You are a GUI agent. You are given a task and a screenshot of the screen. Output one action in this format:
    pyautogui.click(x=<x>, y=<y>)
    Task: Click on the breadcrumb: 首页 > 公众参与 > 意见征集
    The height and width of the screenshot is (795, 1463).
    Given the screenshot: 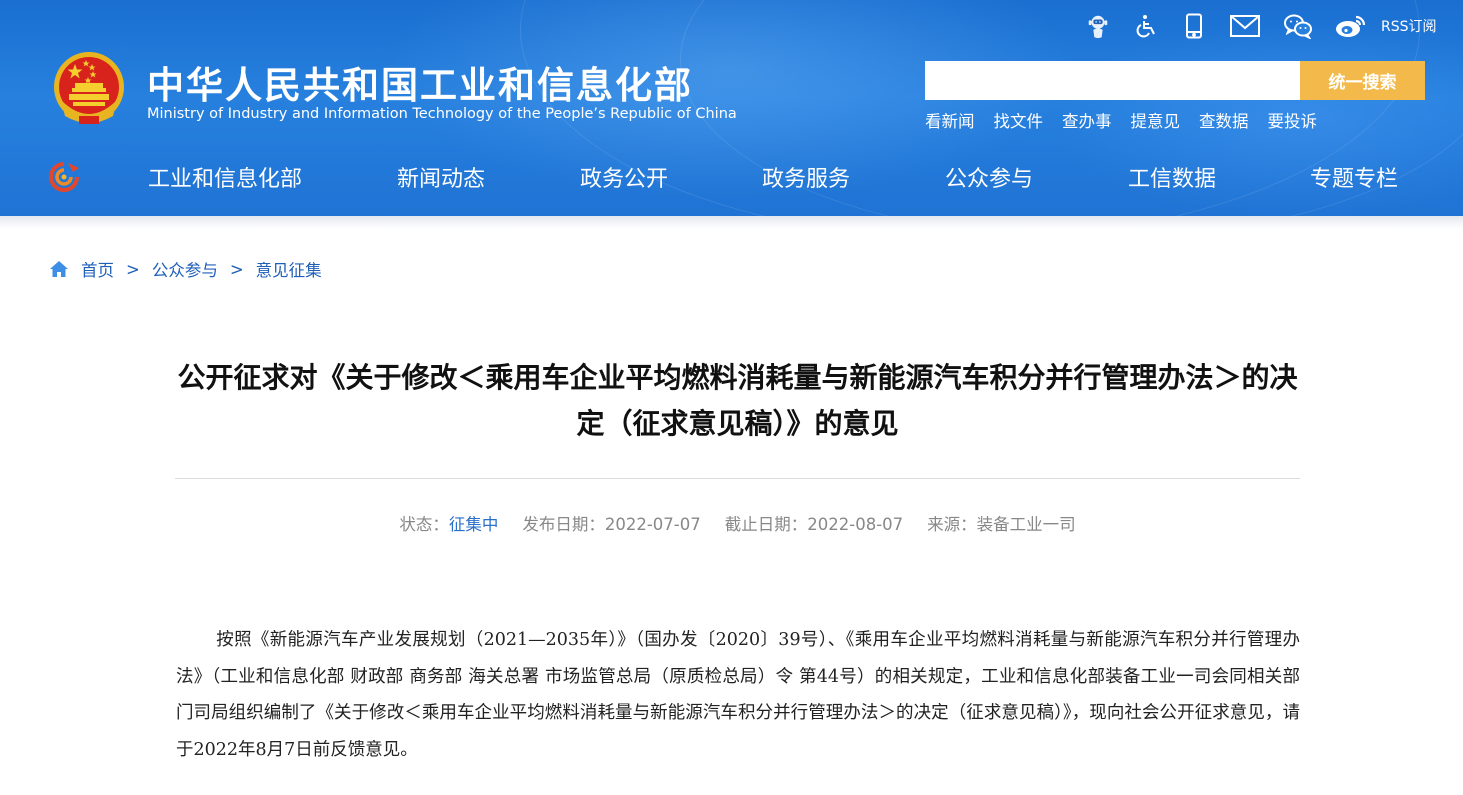 What is the action you would take?
    pyautogui.click(x=185, y=269)
    